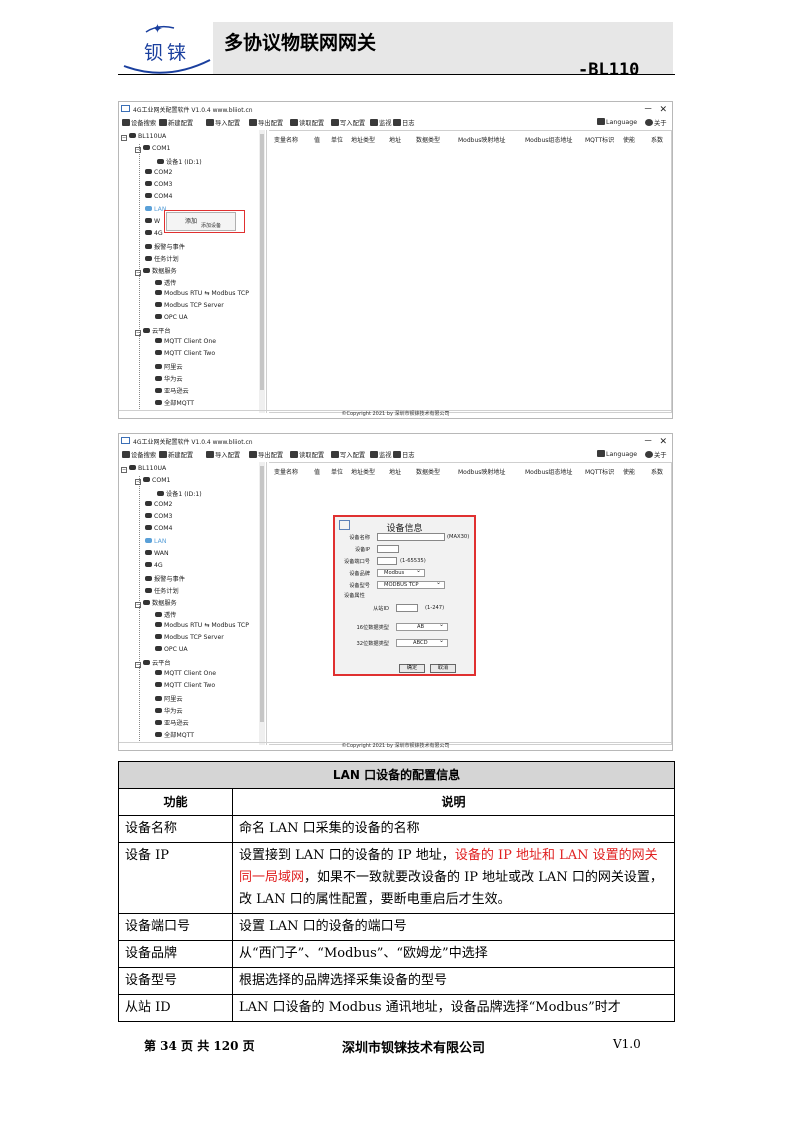  I want to click on company-logo: ✦ 钡铼, so click(166, 48).